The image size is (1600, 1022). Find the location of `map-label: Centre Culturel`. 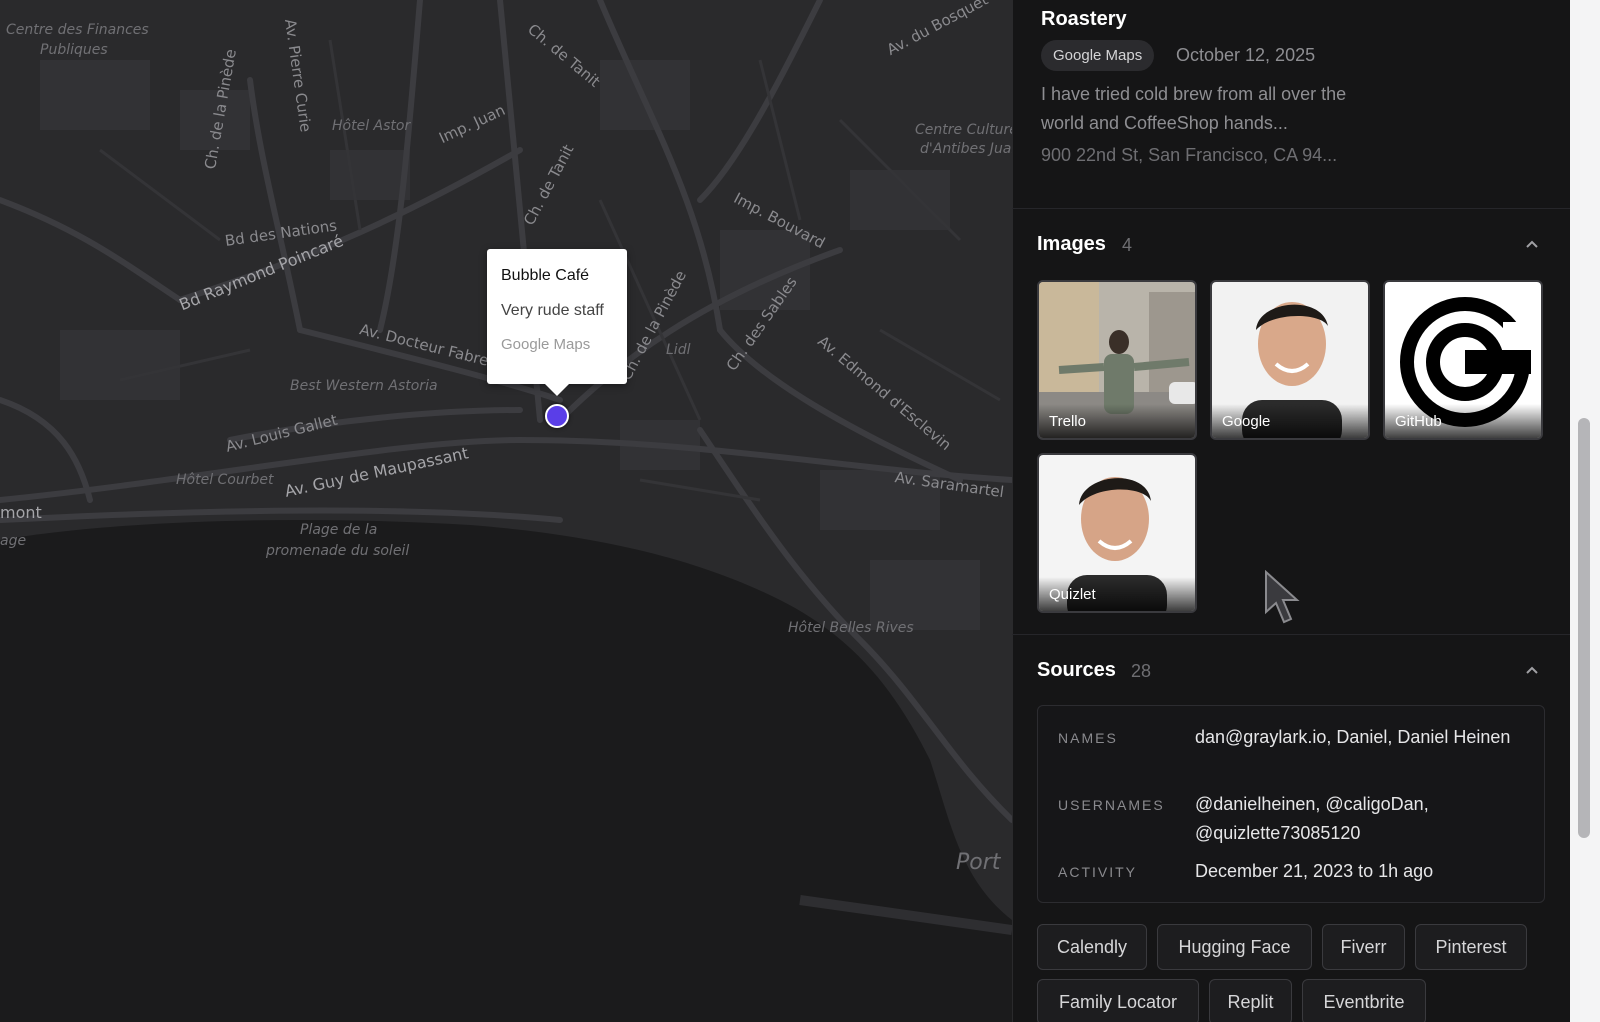

map-label: Centre Culturel is located at coordinates (963, 130).